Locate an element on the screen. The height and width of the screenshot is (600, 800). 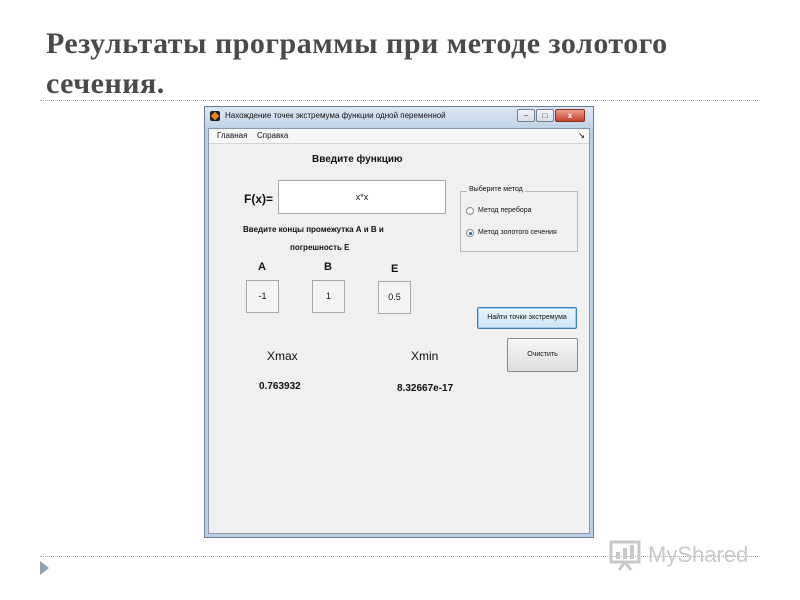
a-input: -1 is located at coordinates (262, 296).